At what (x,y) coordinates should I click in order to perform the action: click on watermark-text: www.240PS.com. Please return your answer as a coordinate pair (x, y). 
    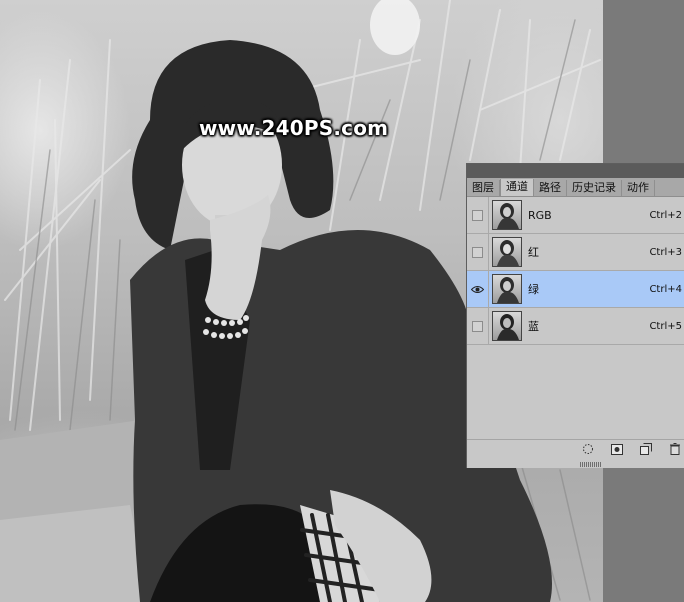
    Looking at the image, I should click on (294, 128).